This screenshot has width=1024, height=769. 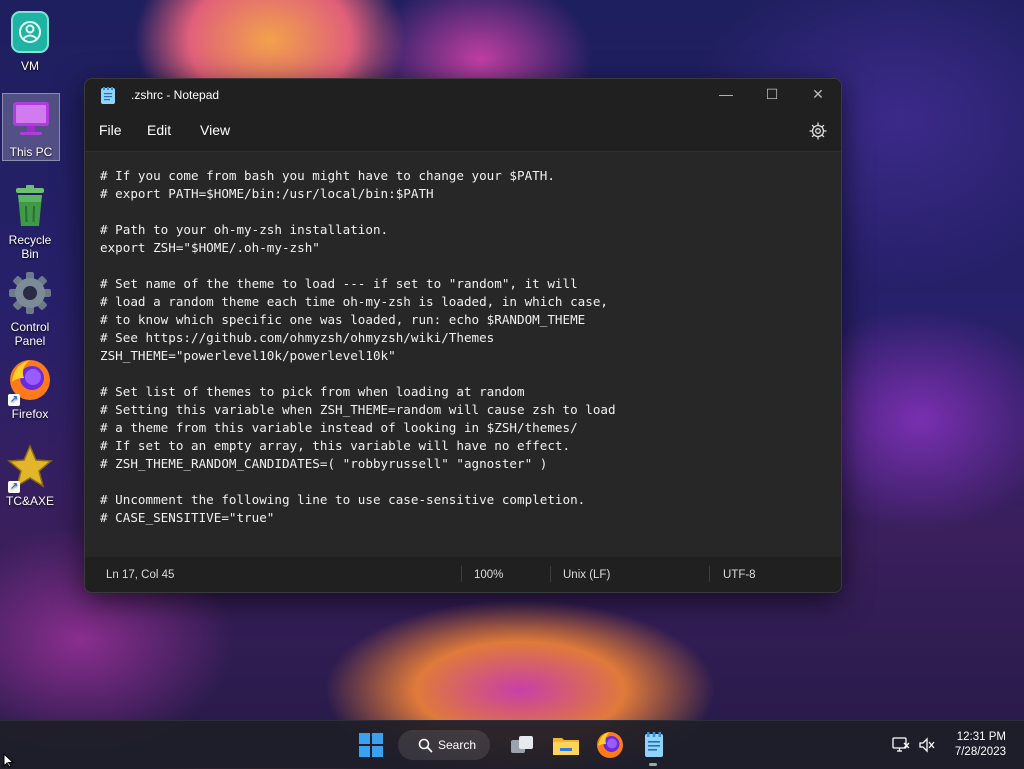 I want to click on desktop-icon-label: Firefox, so click(x=30, y=414).